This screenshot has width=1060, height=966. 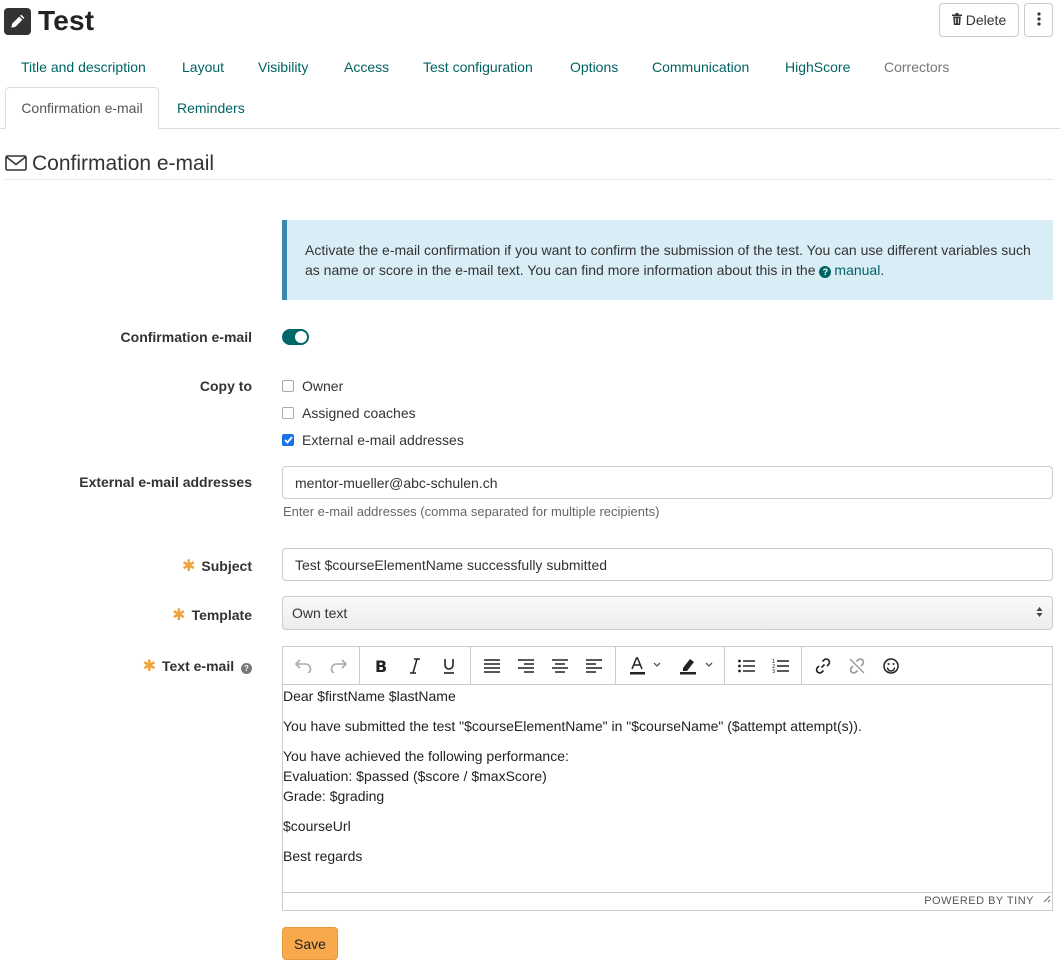 I want to click on copy-to-owner: Owner, so click(x=312, y=386).